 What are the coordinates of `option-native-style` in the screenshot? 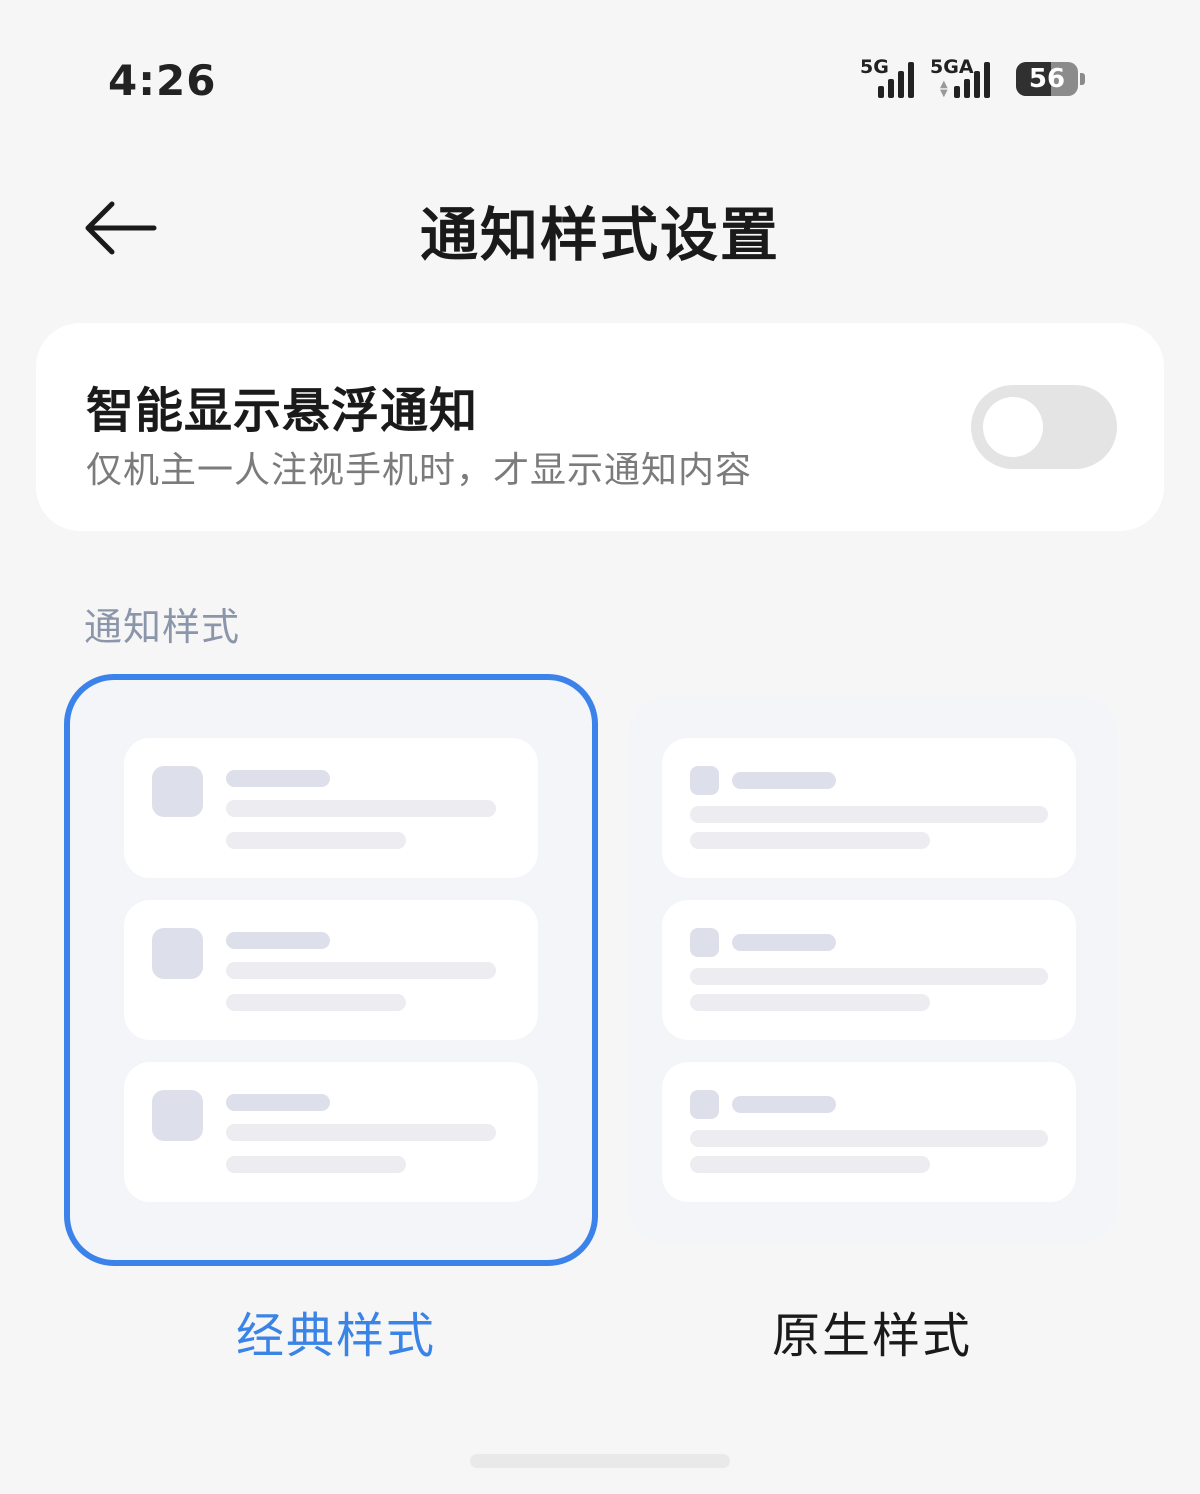 It's located at (873, 970).